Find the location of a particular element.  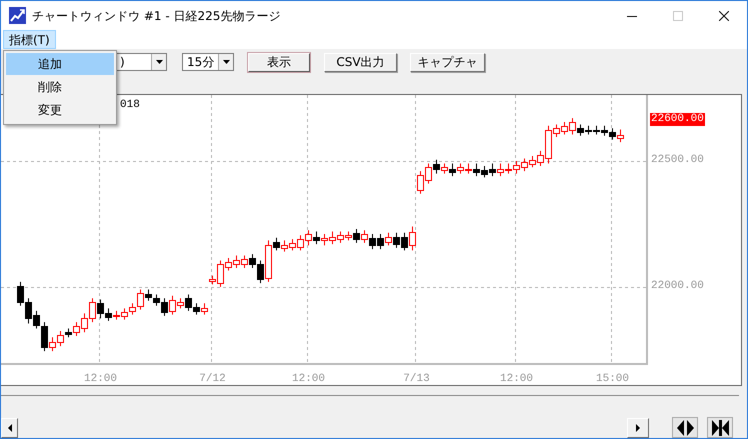

window-title: チャートウィンドウ #1 - 日経225先物ラージ is located at coordinates (156, 16).